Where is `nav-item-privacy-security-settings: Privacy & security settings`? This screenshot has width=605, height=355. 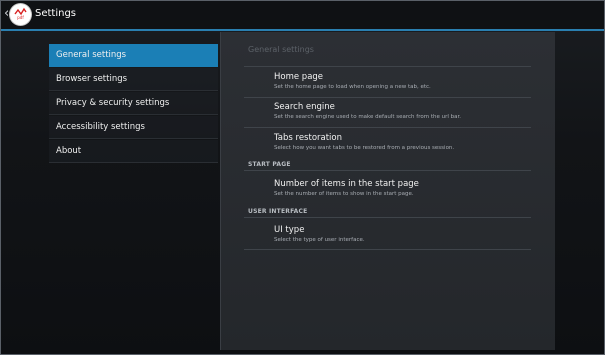
nav-item-privacy-security-settings: Privacy & security settings is located at coordinates (133, 103).